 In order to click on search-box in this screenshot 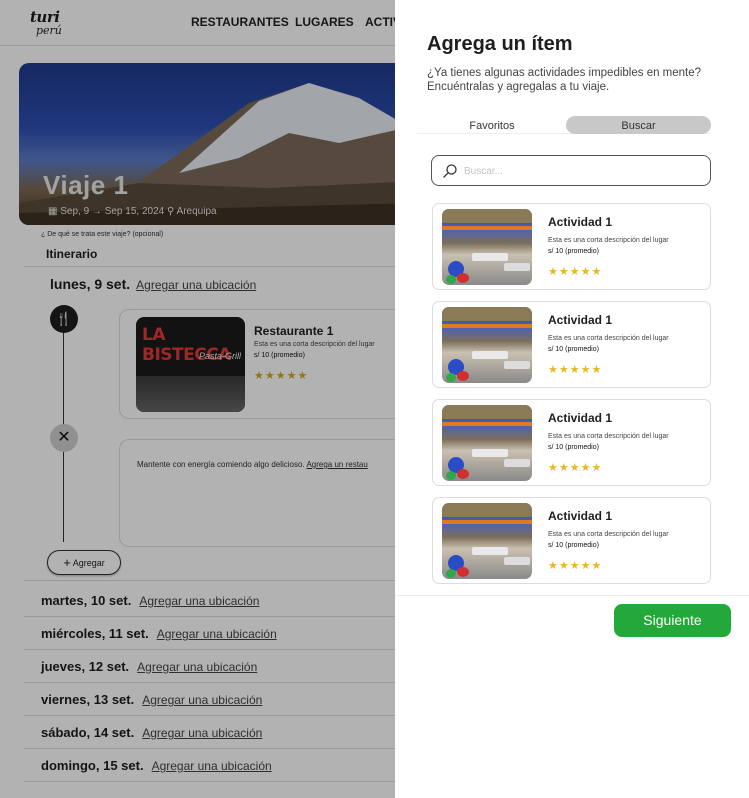, I will do `click(571, 170)`.